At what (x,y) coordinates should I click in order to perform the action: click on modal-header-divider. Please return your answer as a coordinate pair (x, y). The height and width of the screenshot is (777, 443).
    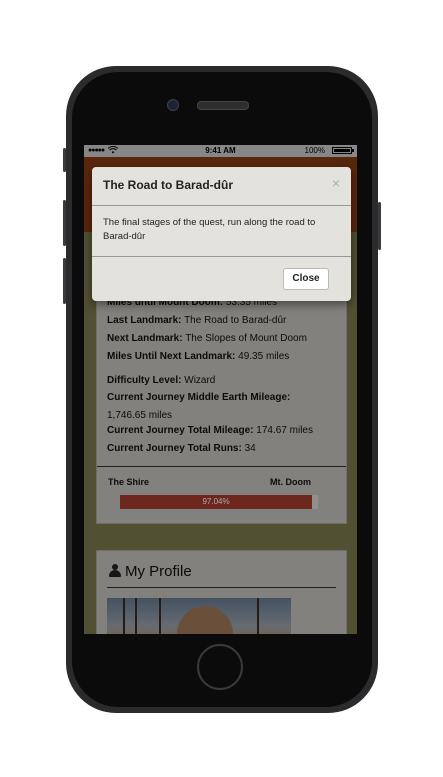
    Looking at the image, I should click on (221, 205).